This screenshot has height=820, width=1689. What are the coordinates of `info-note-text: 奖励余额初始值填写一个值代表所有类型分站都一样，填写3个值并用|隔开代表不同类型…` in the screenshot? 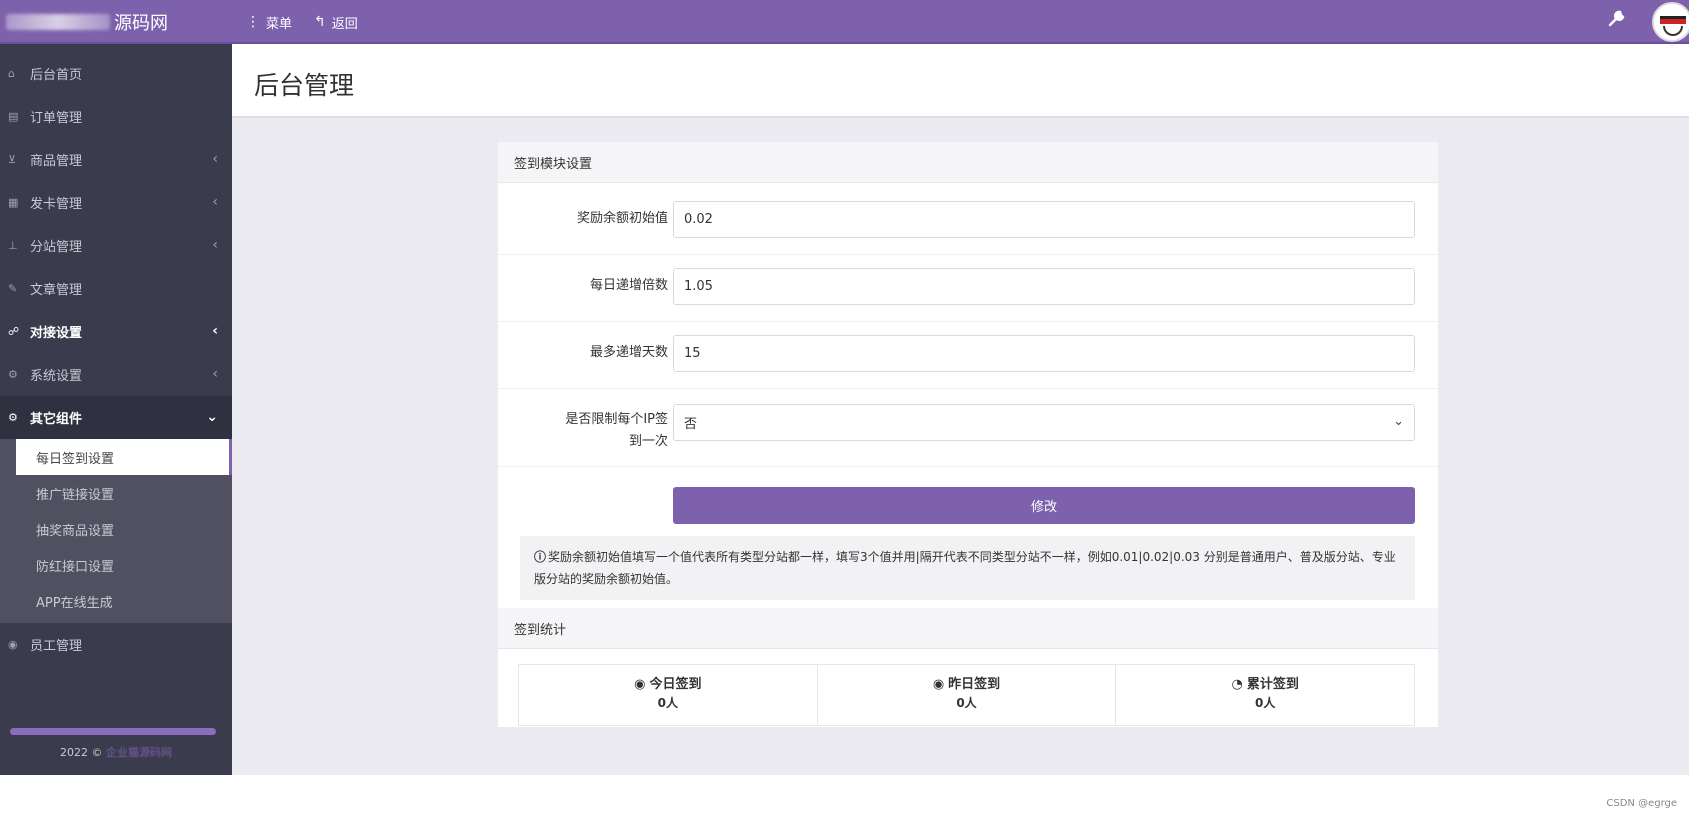 It's located at (965, 568).